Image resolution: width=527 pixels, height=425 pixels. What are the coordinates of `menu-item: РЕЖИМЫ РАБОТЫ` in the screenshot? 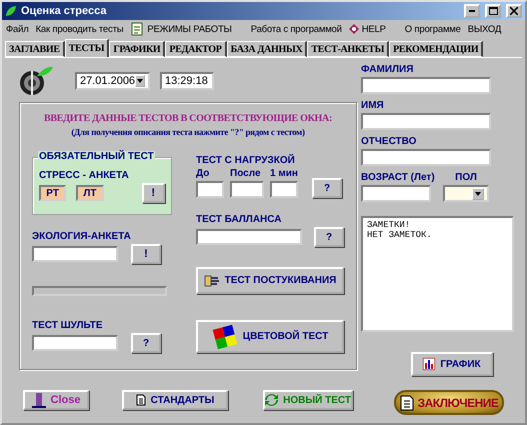 It's located at (181, 29).